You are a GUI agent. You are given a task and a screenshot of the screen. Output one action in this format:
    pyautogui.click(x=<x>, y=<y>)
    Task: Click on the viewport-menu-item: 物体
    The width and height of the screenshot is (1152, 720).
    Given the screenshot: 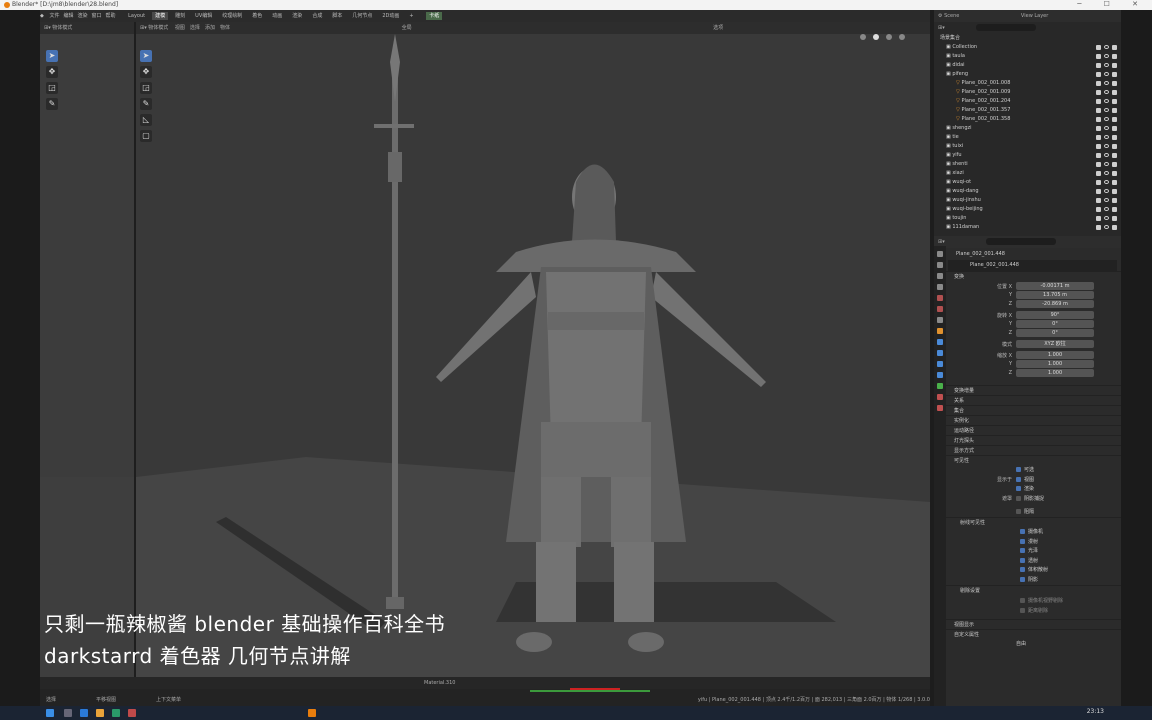 What is the action you would take?
    pyautogui.click(x=225, y=28)
    